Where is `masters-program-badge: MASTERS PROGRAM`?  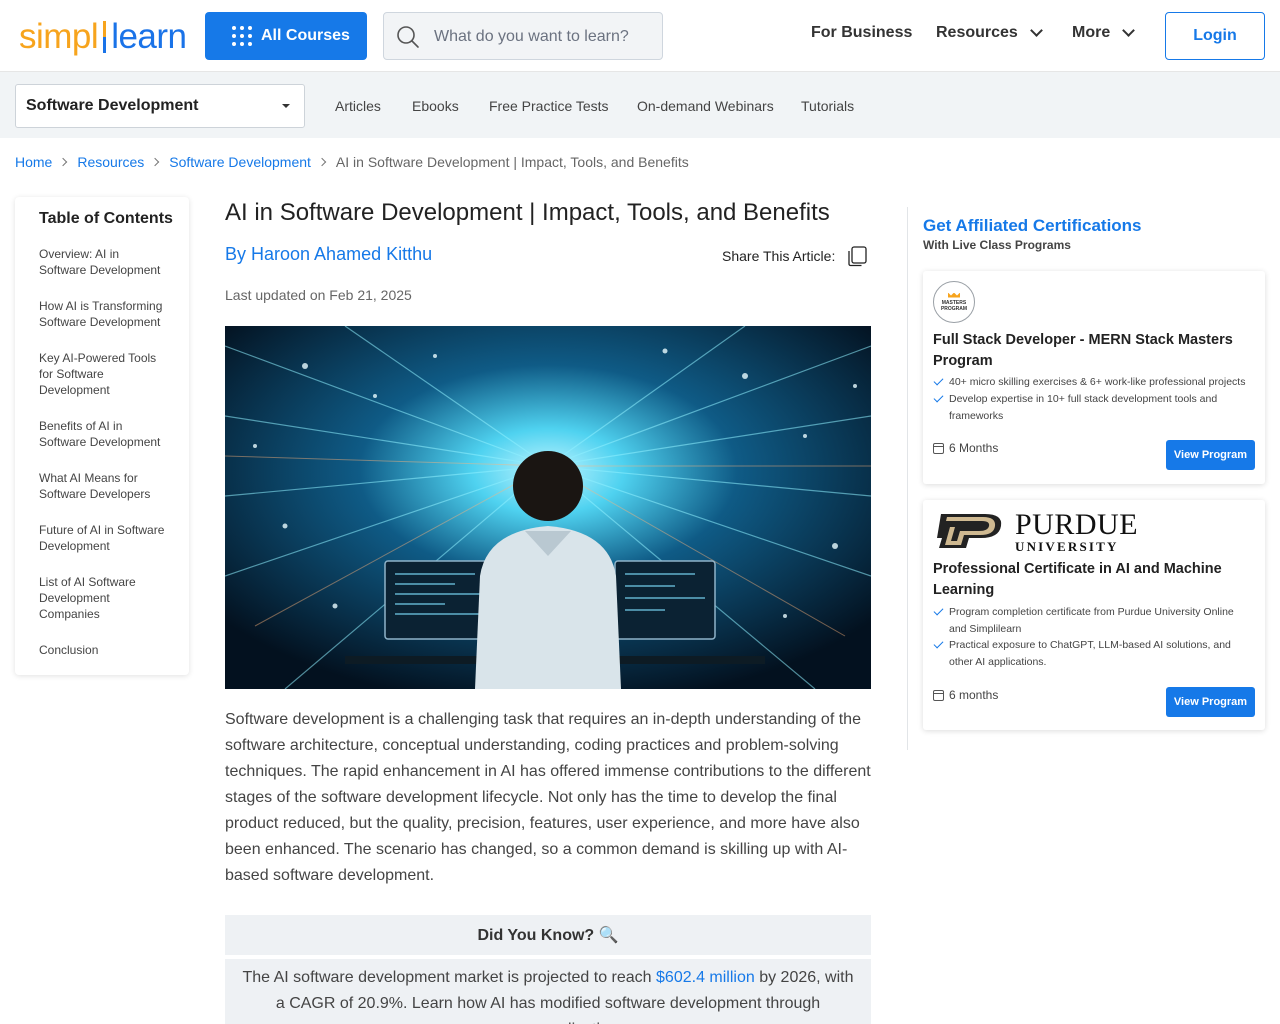 masters-program-badge: MASTERS PROGRAM is located at coordinates (954, 302).